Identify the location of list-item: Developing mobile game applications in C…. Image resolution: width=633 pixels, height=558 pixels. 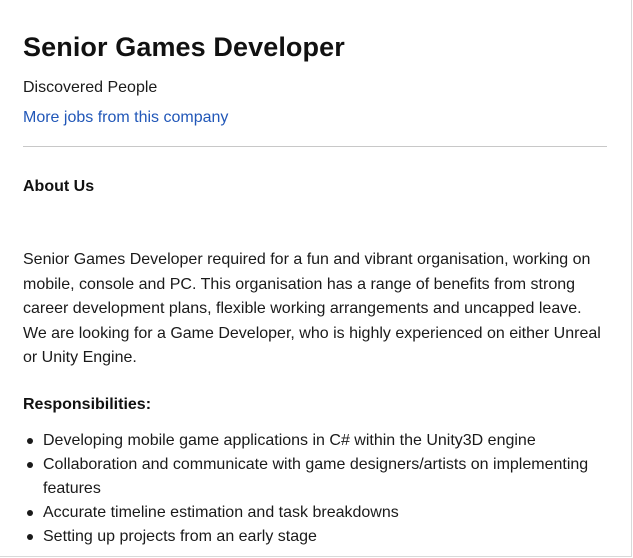
(315, 441).